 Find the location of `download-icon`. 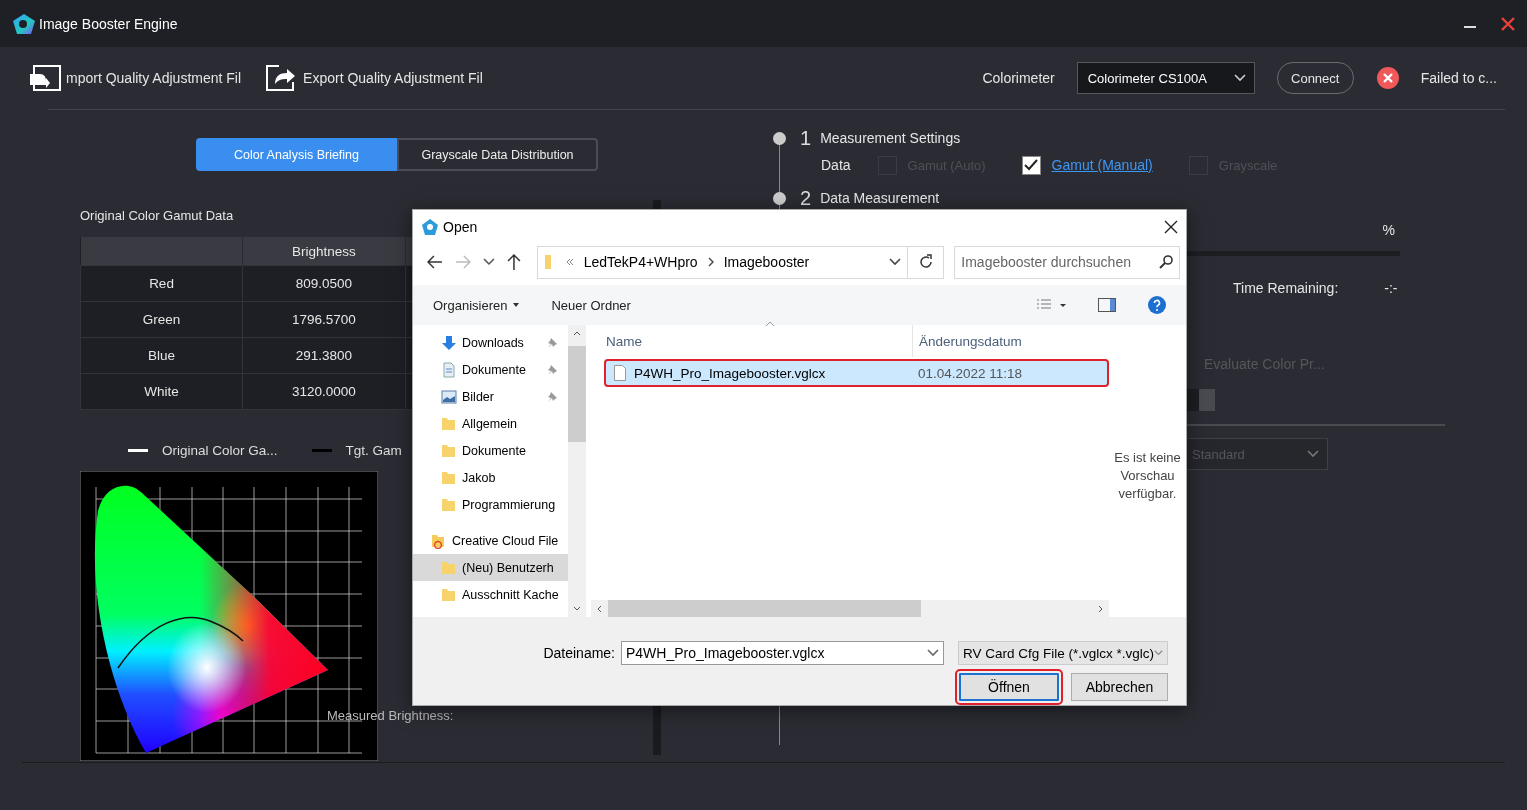

download-icon is located at coordinates (449, 342).